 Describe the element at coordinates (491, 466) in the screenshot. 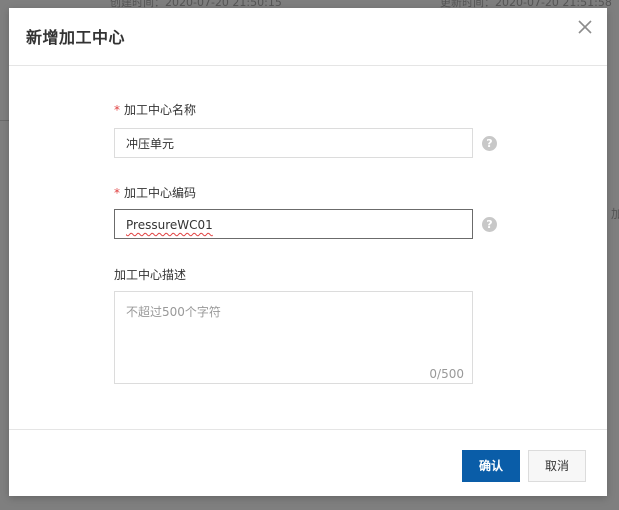

I see `confirm-button: 确认` at that location.